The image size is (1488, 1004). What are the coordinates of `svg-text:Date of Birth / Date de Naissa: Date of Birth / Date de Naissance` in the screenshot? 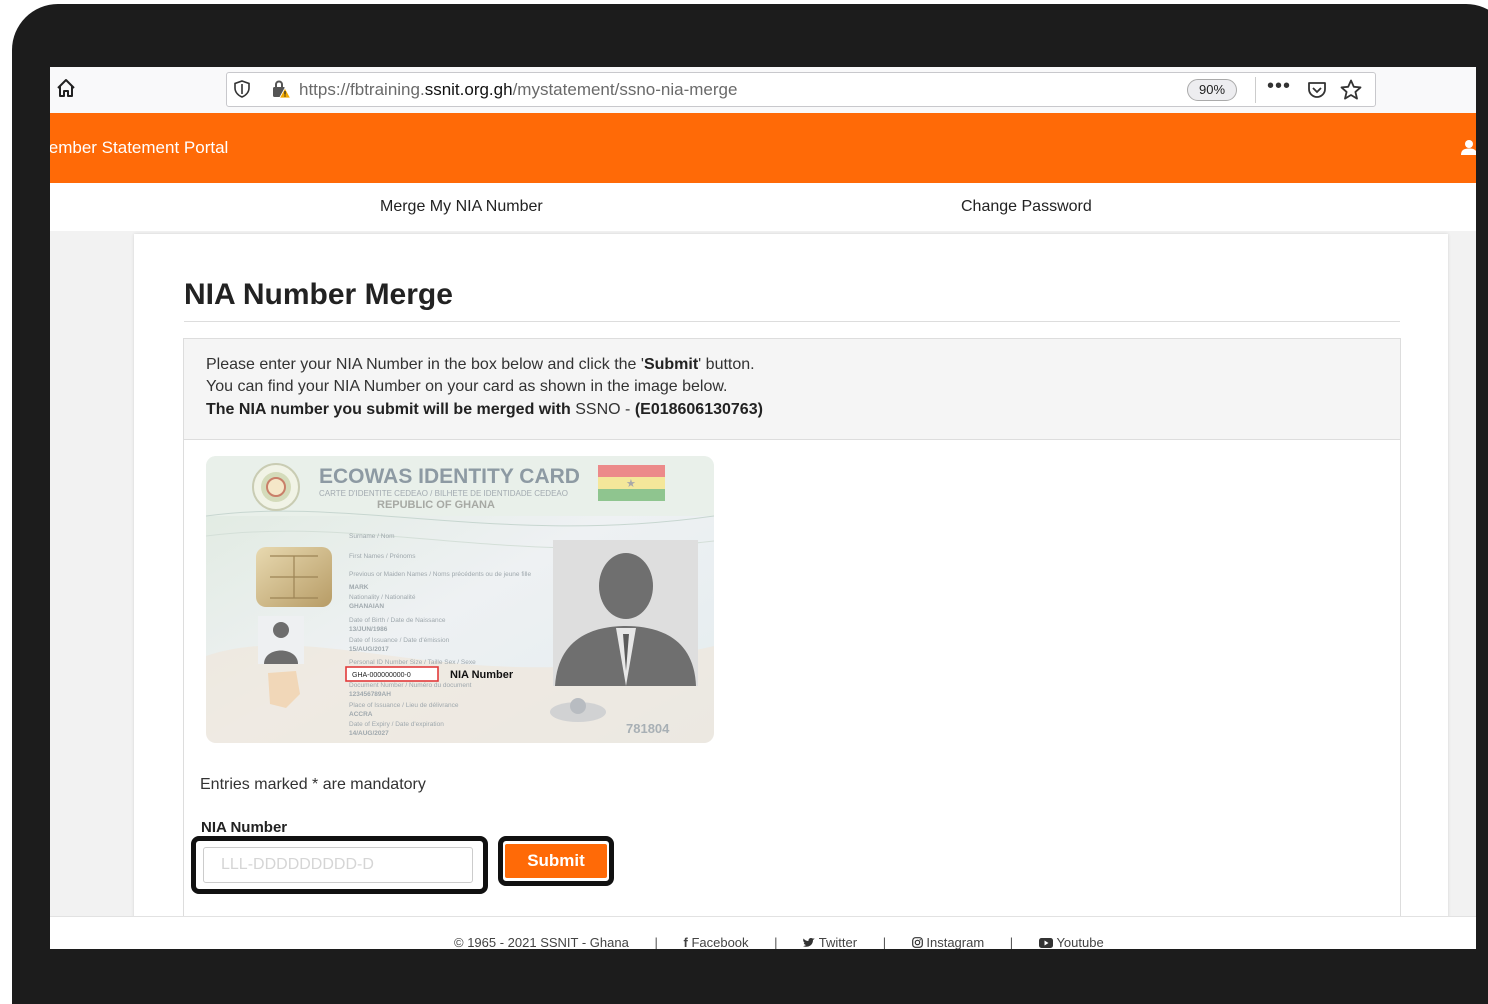 It's located at (397, 620).